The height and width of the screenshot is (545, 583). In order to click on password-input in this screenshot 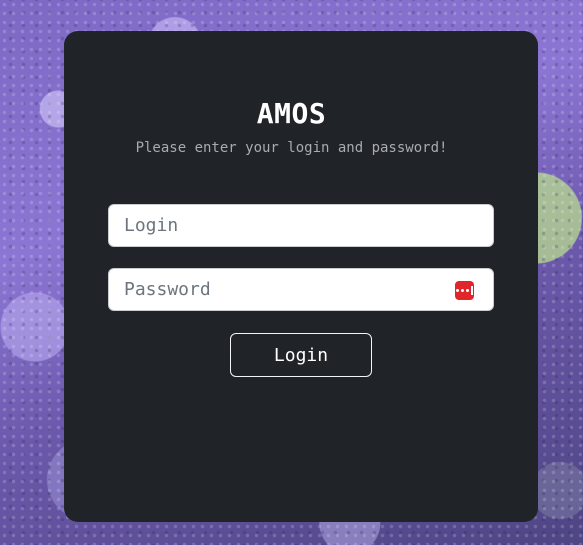, I will do `click(301, 289)`.